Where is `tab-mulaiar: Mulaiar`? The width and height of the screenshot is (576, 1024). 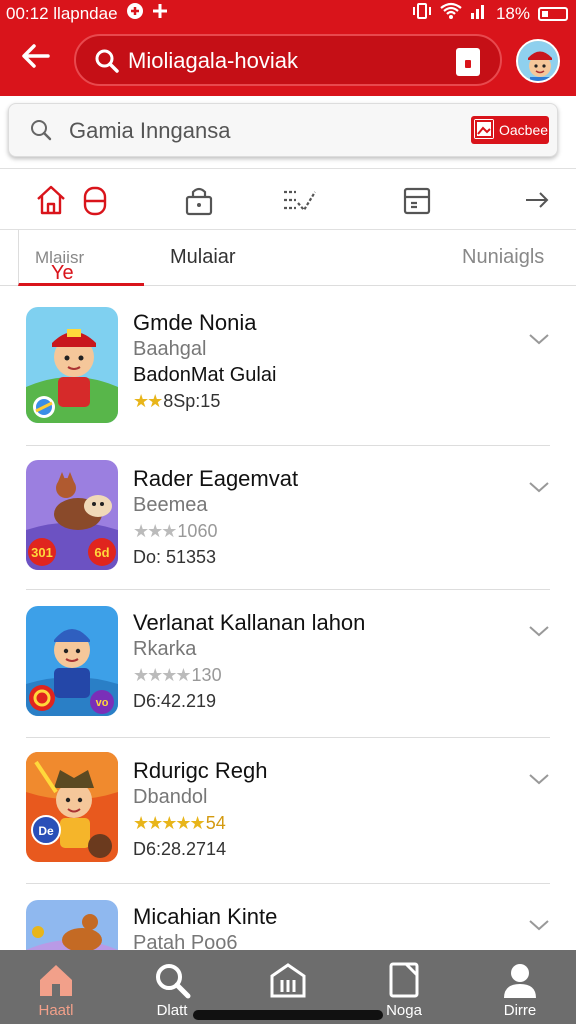
tab-mulaiar: Mulaiar is located at coordinates (203, 257).